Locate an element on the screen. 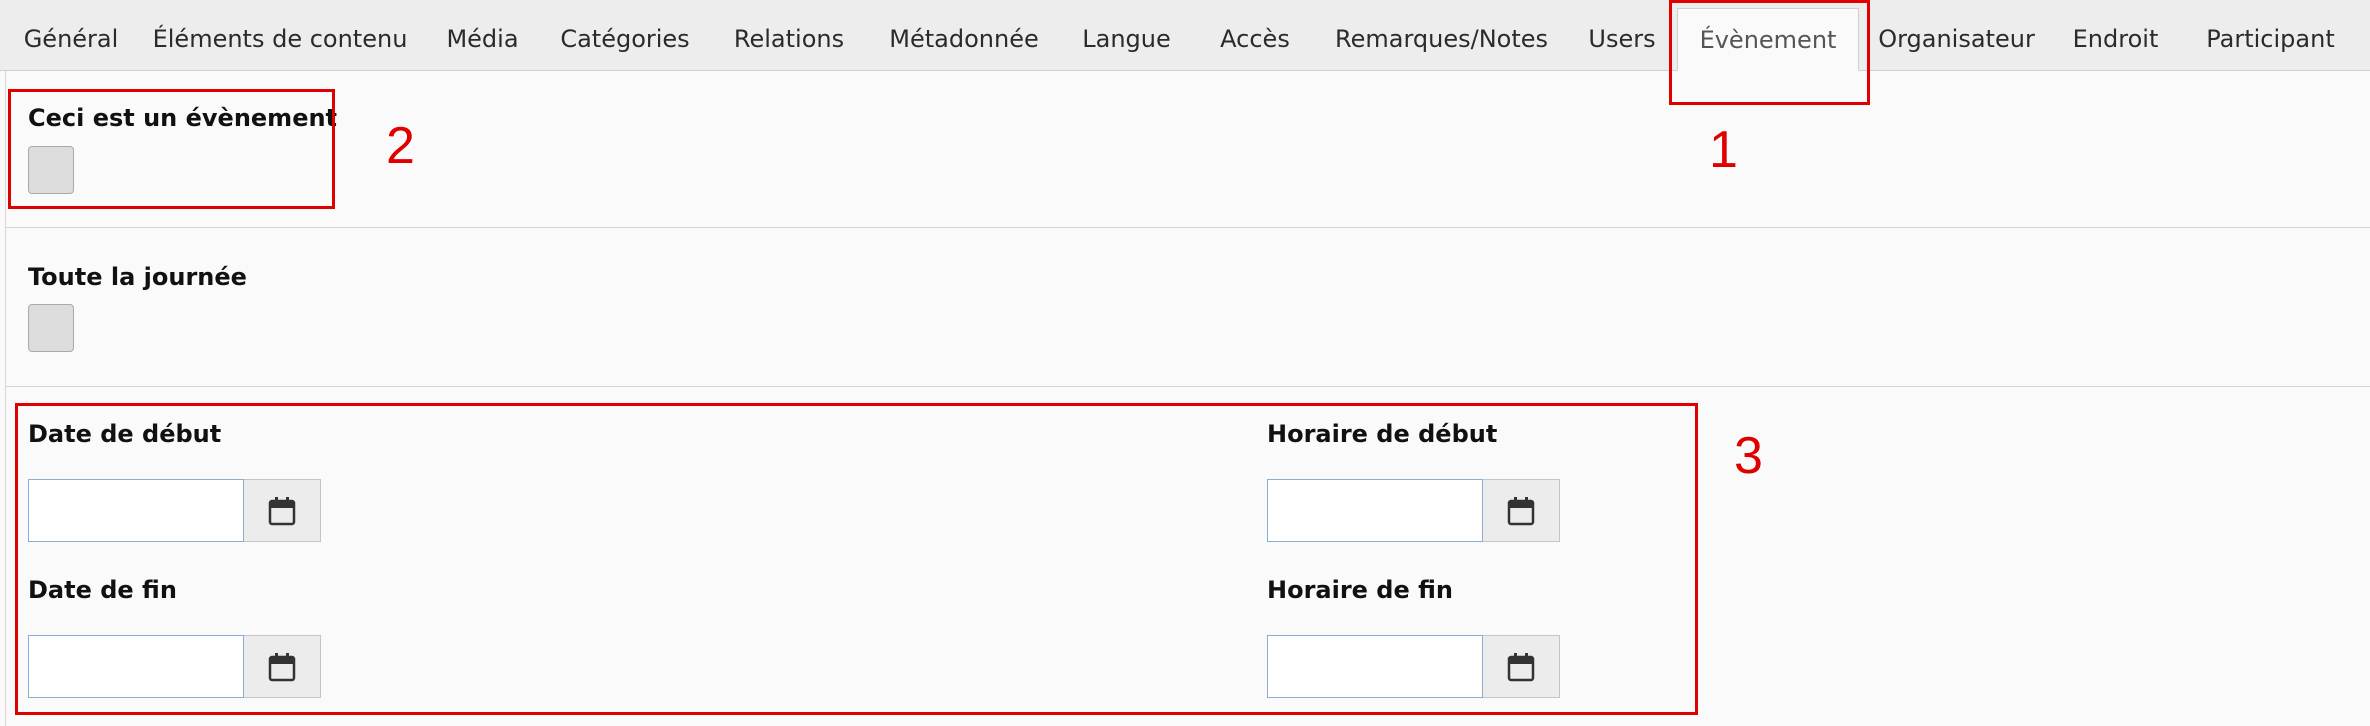  tab-metadata: Métadonnée is located at coordinates (964, 39).